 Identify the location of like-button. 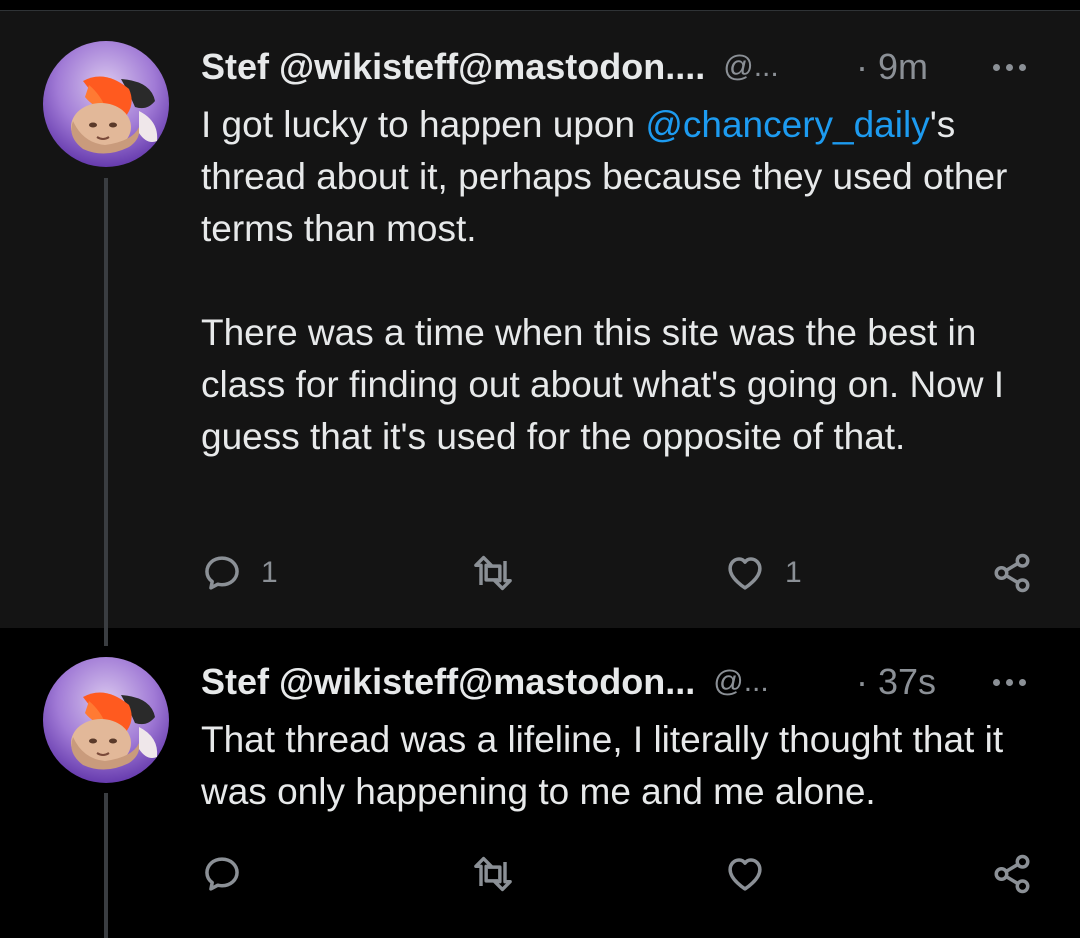
(754, 874).